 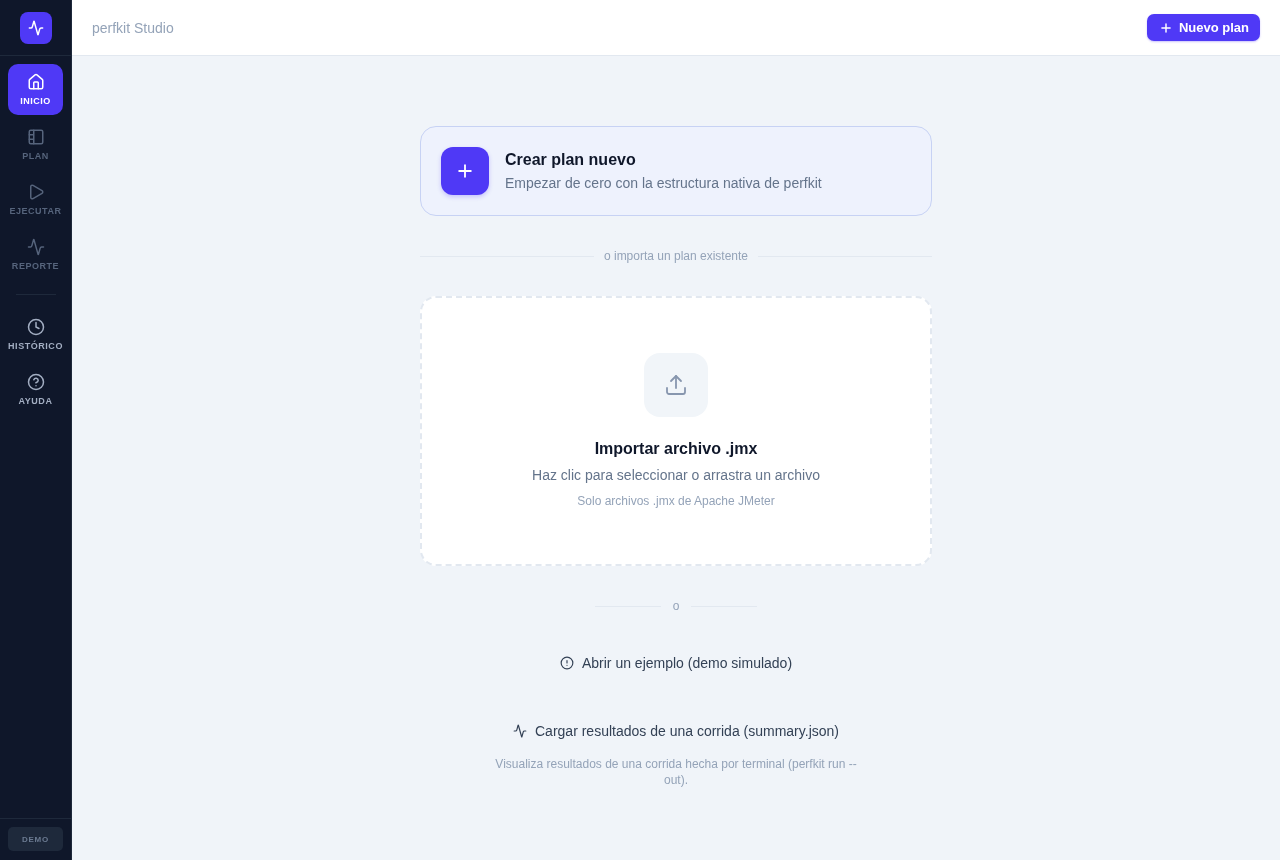 What do you see at coordinates (676, 606) in the screenshot?
I see `divider-label: o` at bounding box center [676, 606].